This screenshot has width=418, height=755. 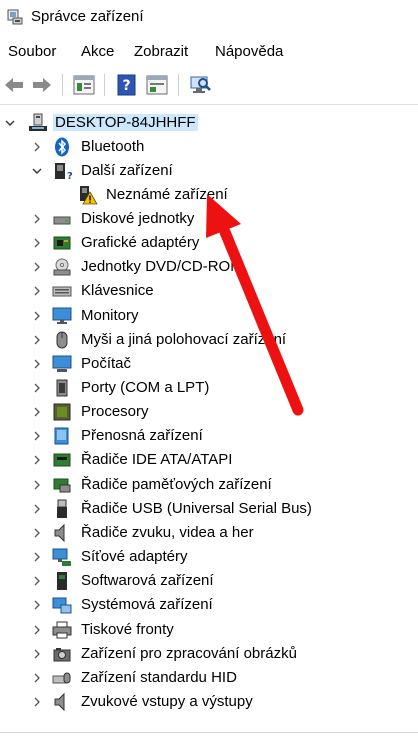 I want to click on dvd-drive-icon, so click(x=62, y=267).